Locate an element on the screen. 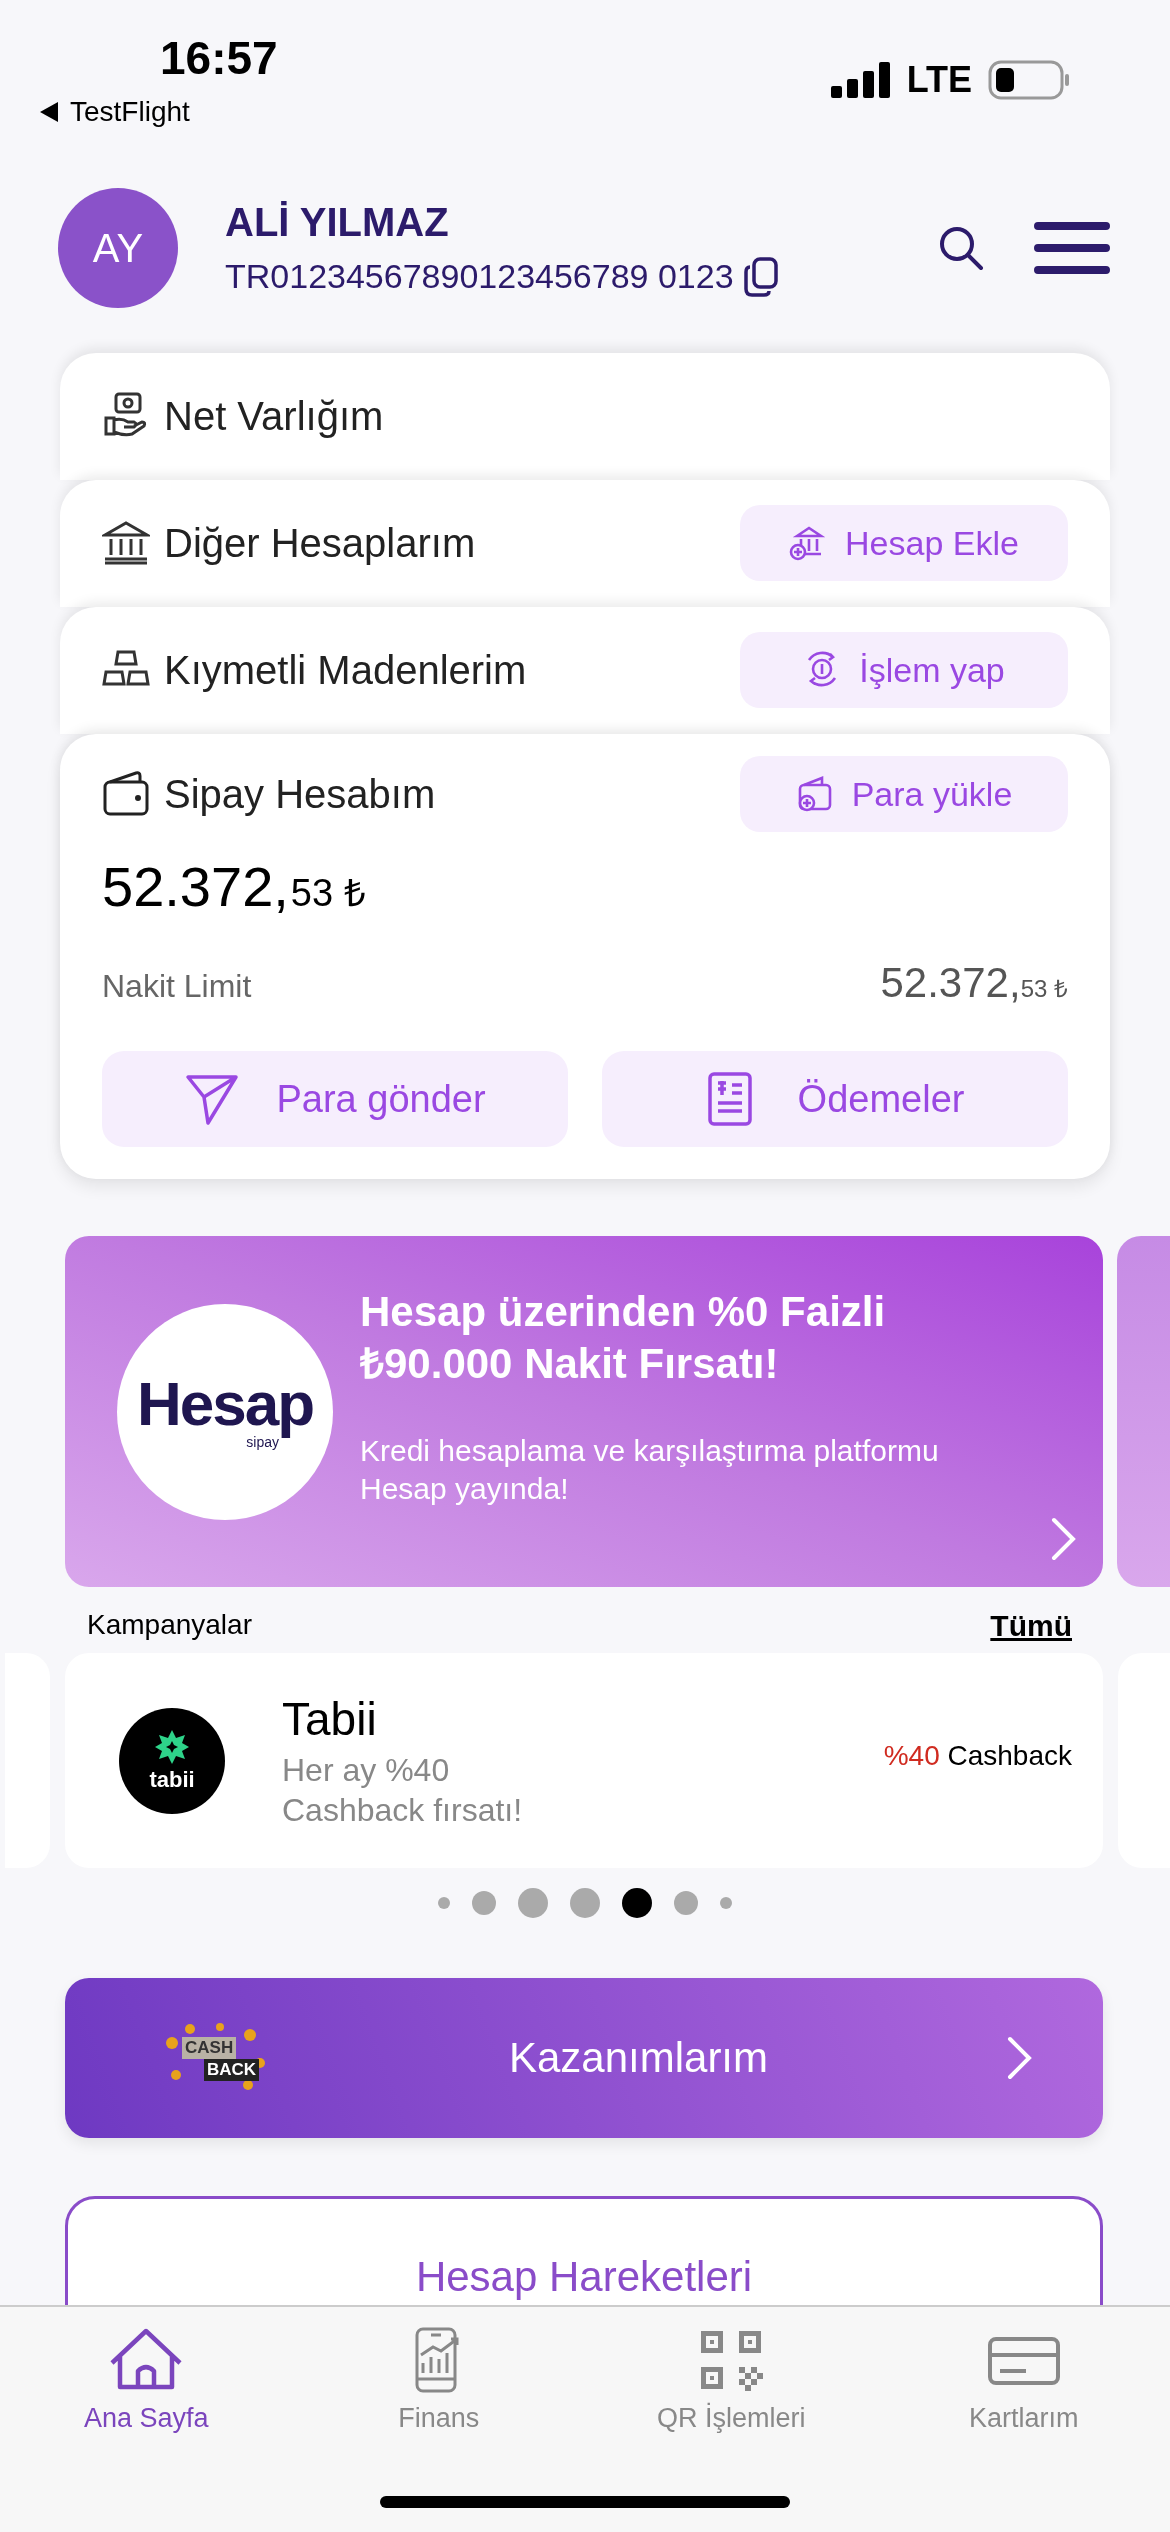  tabii-logo: tabii is located at coordinates (172, 1760).